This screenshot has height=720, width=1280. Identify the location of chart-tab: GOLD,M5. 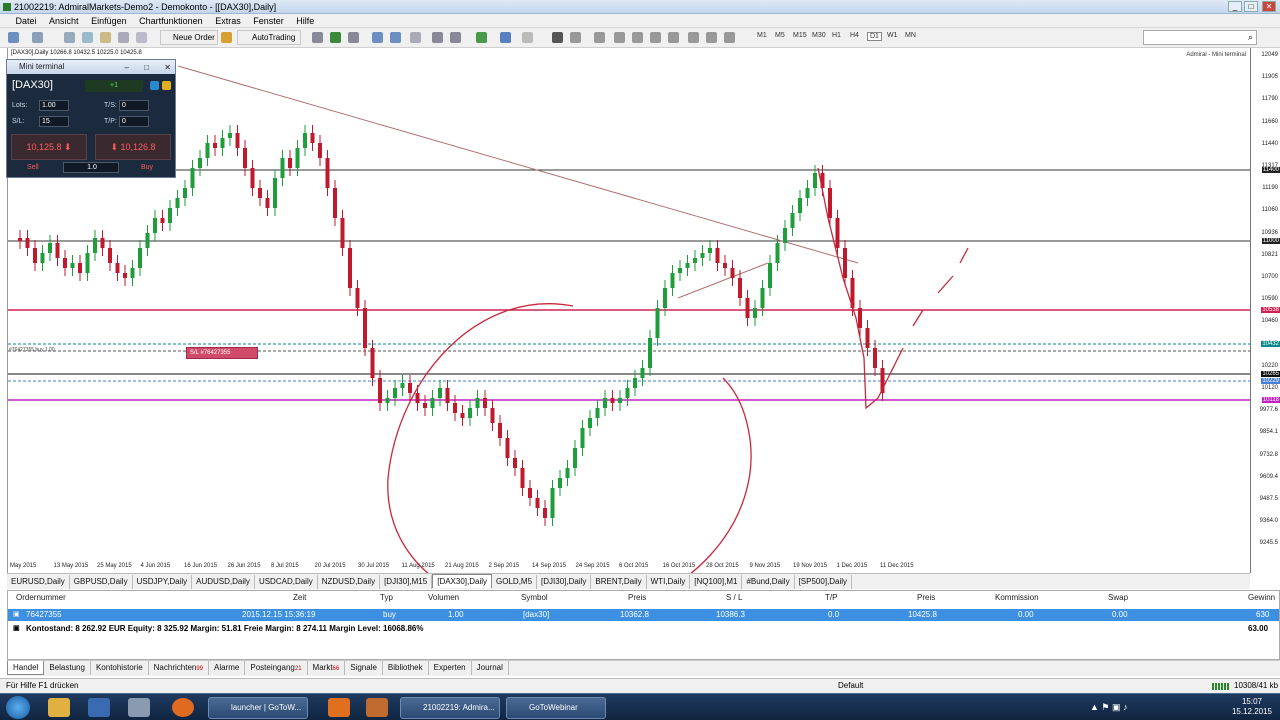
(515, 582).